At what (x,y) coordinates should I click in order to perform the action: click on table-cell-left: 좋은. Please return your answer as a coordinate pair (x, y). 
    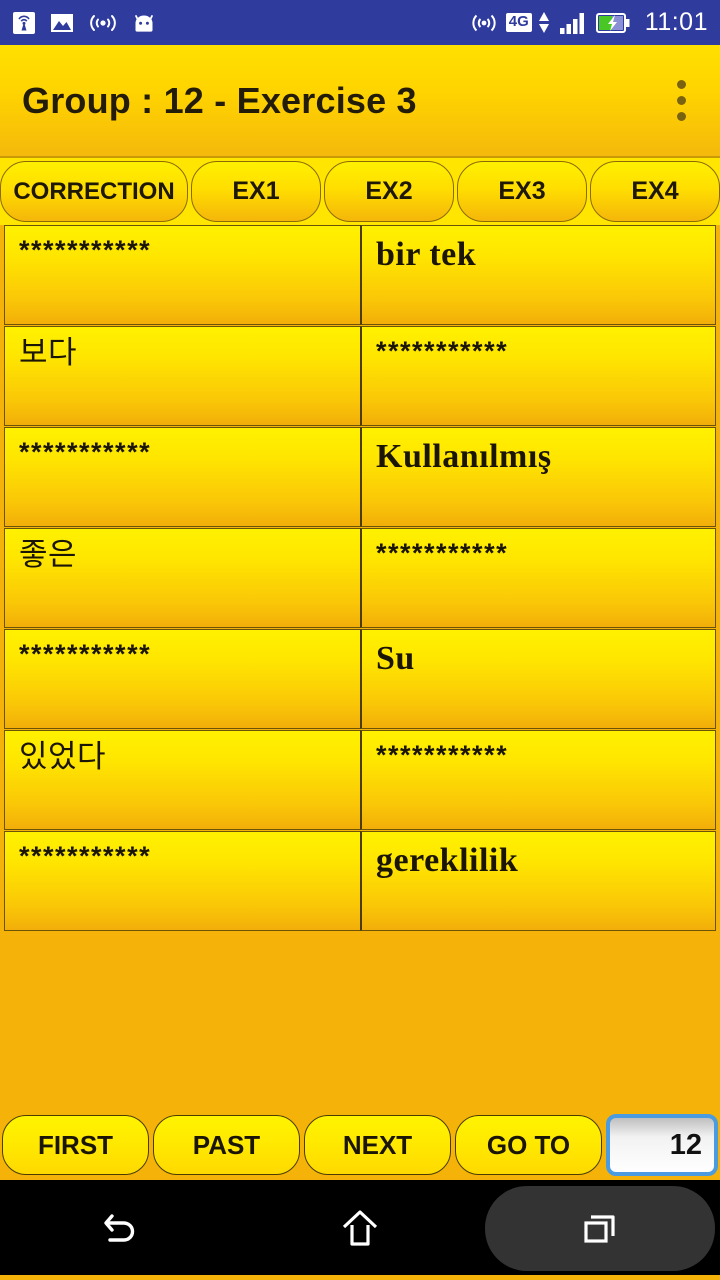
    Looking at the image, I should click on (182, 578).